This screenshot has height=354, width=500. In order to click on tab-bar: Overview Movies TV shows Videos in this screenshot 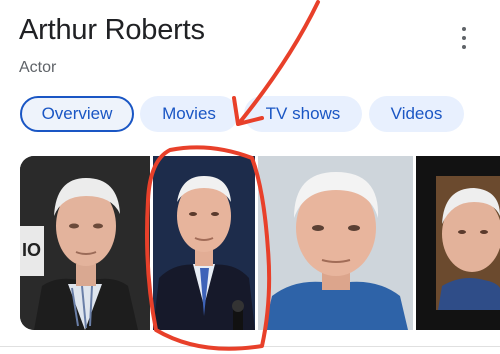, I will do `click(250, 116)`.